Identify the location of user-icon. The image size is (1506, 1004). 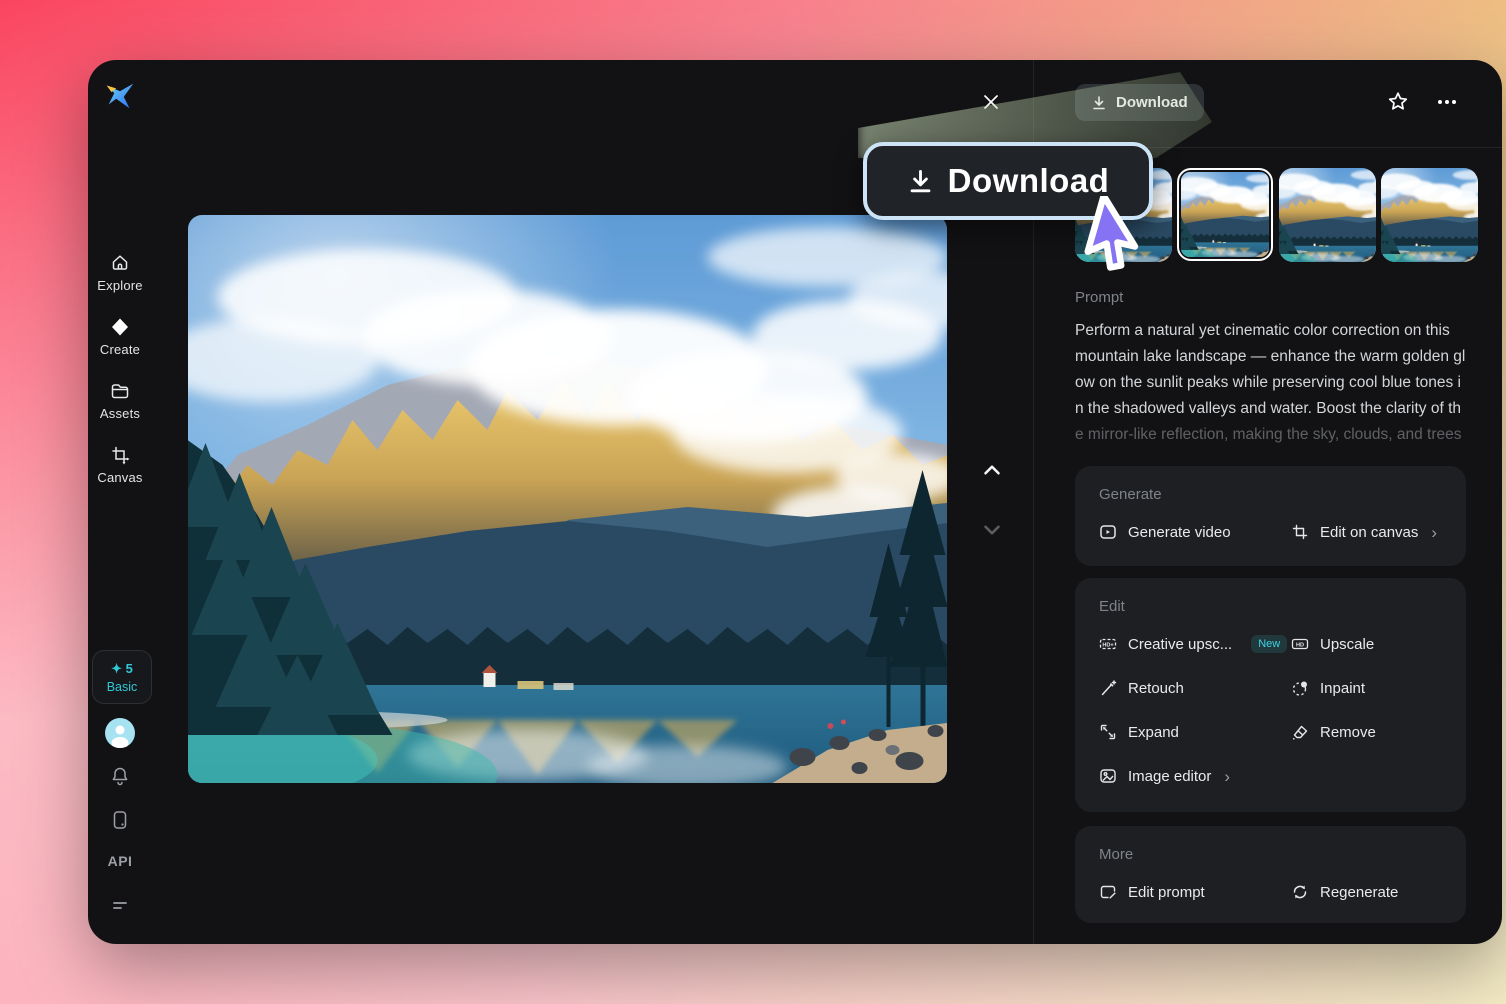
(120, 736).